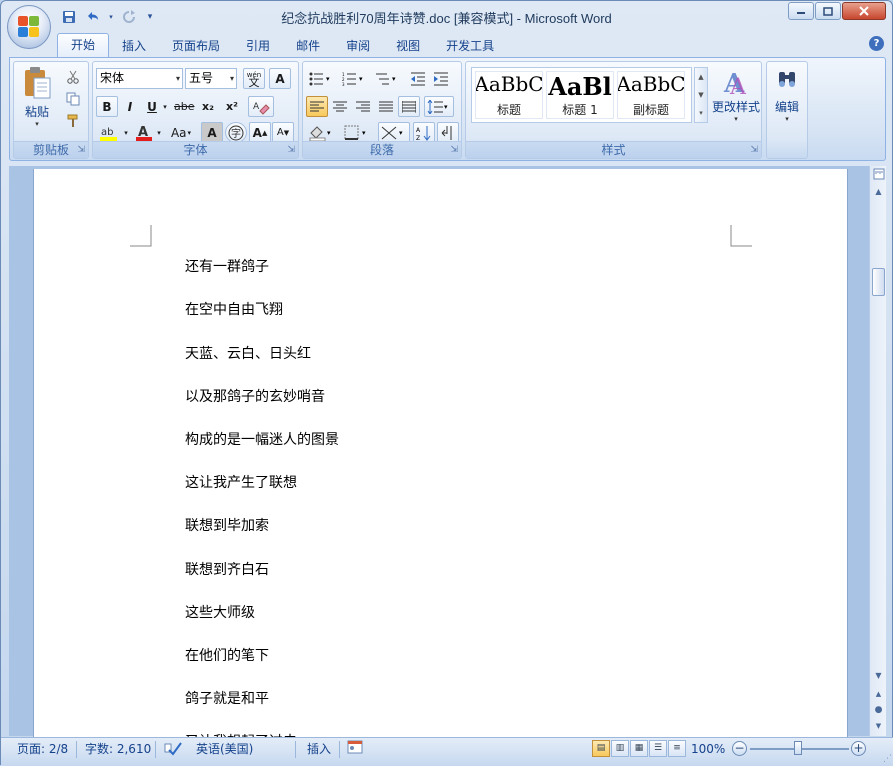 Image resolution: width=893 pixels, height=766 pixels. Describe the element at coordinates (355, 749) in the screenshot. I see `macro-record-icon` at that location.